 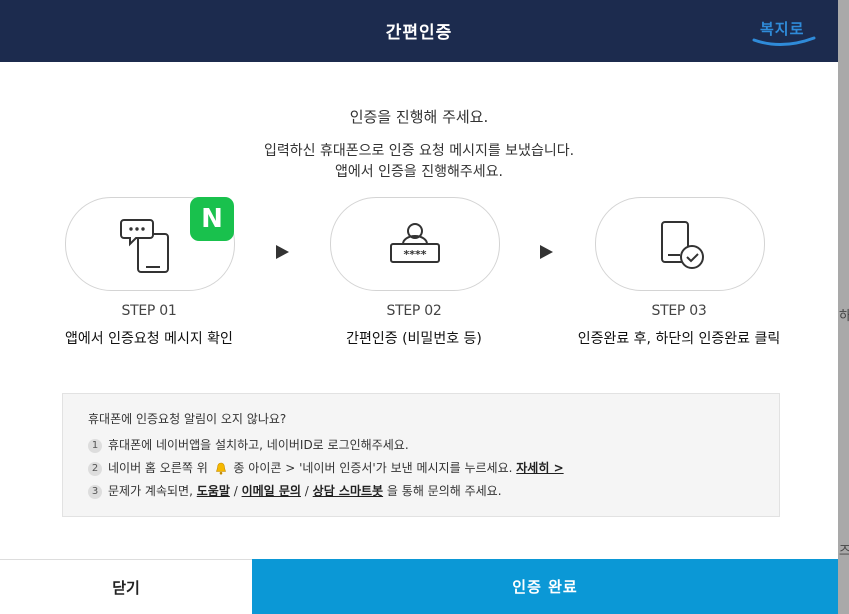 I want to click on step-number: STEP 02, so click(x=414, y=311).